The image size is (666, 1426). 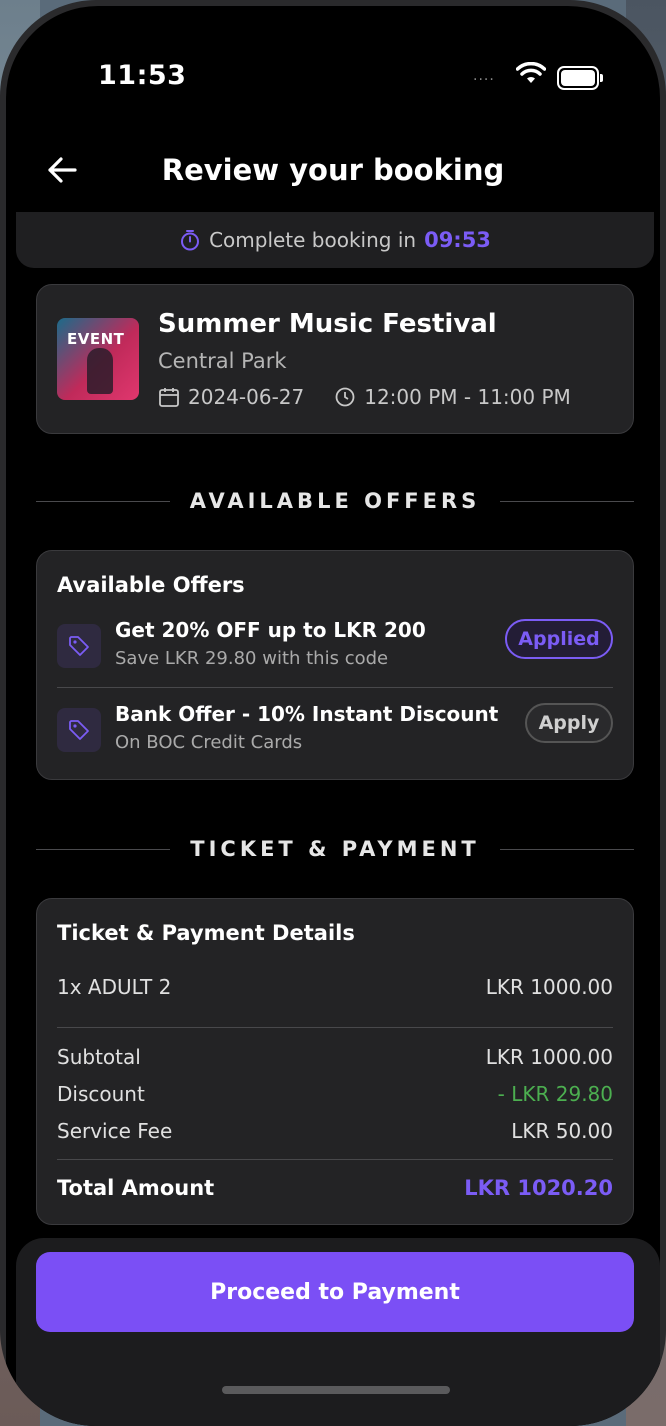 I want to click on battery-icon, so click(x=580, y=78).